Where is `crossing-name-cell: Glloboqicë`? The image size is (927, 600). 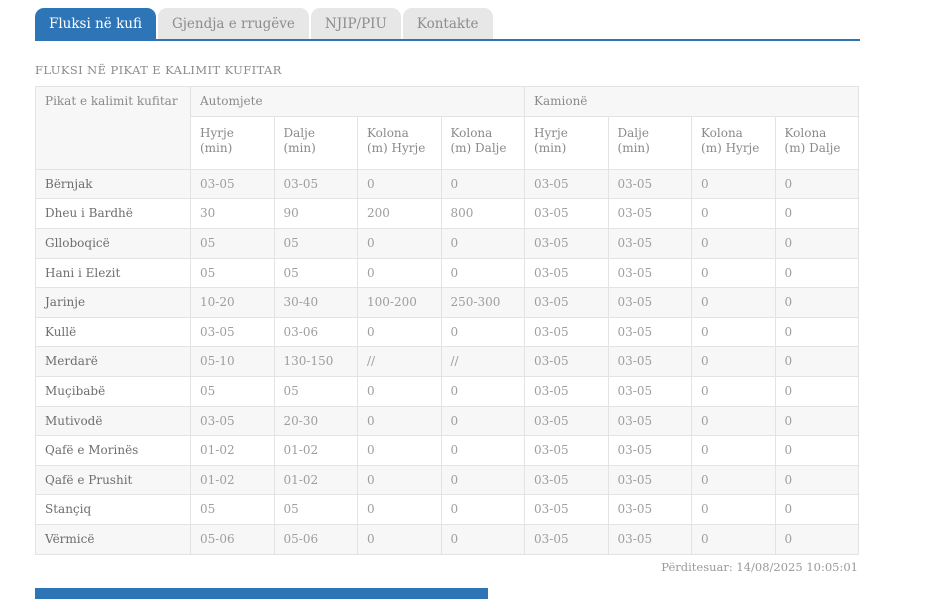
crossing-name-cell: Glloboqicë is located at coordinates (113, 243).